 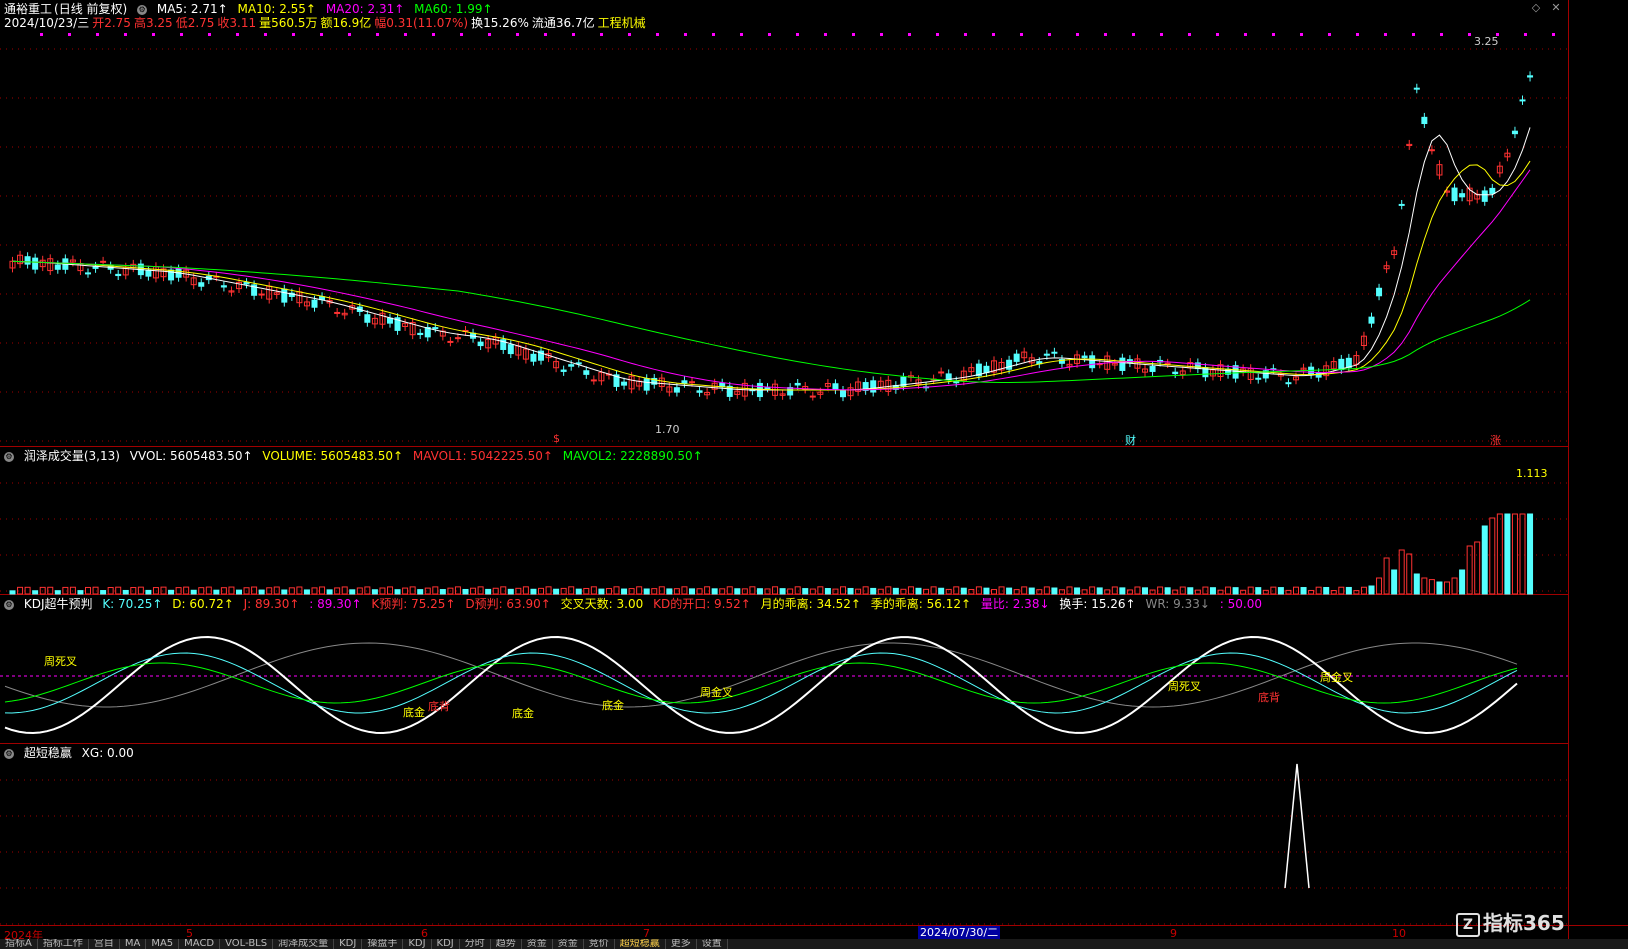 I want to click on event-marker-finance: 财, so click(x=1130, y=440).